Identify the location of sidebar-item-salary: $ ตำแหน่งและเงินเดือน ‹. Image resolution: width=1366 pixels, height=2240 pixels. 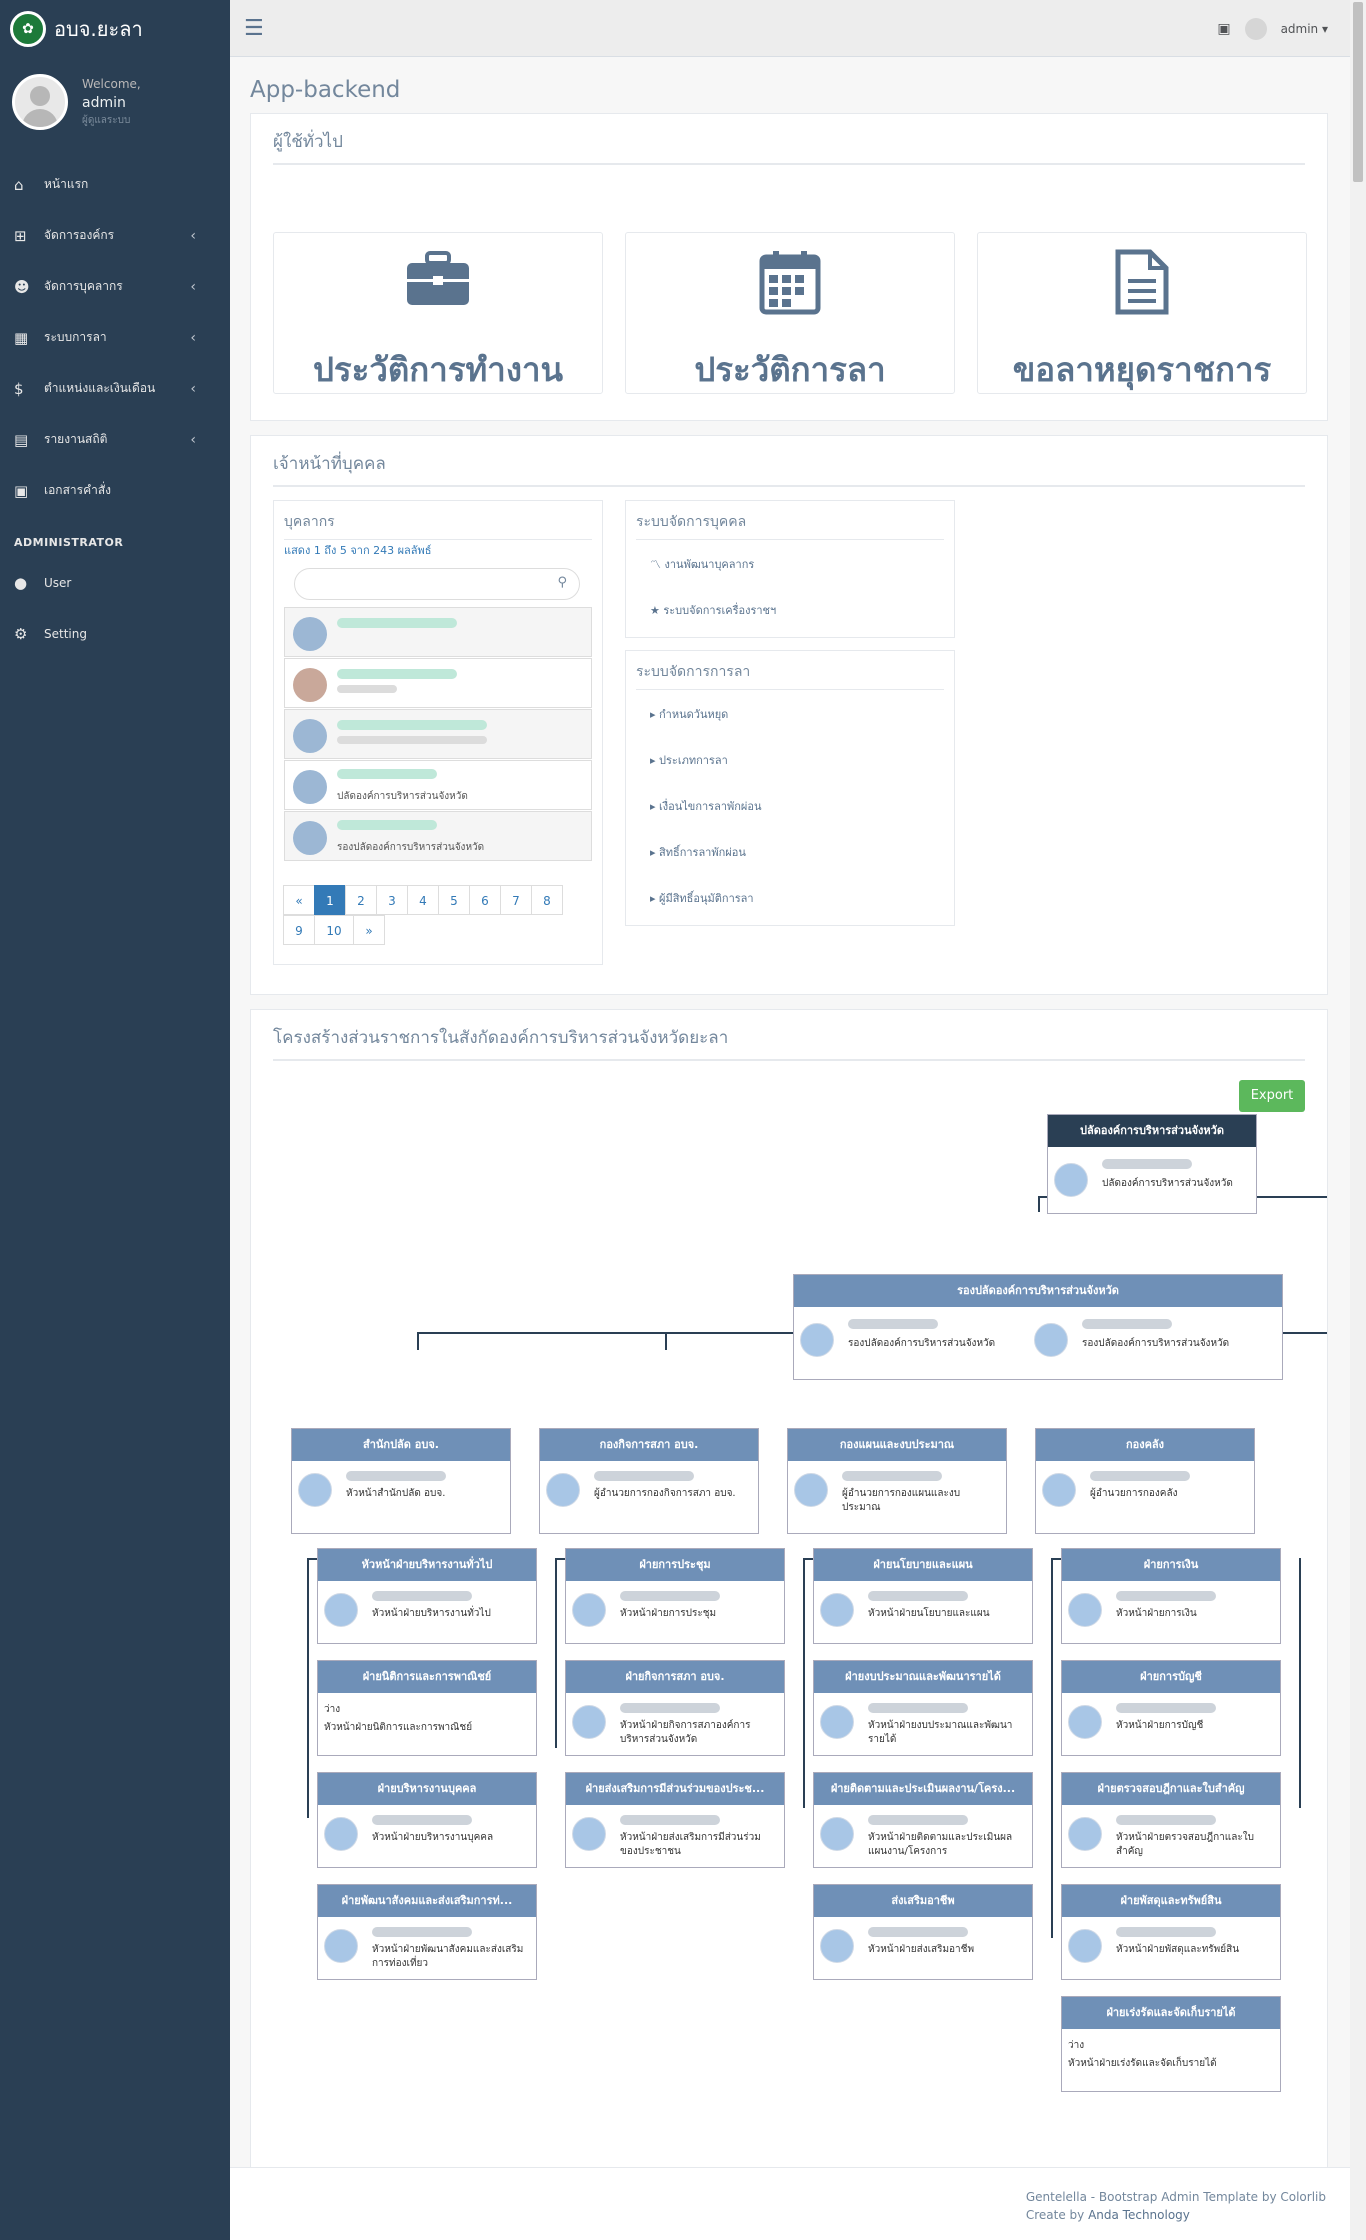
(115, 388).